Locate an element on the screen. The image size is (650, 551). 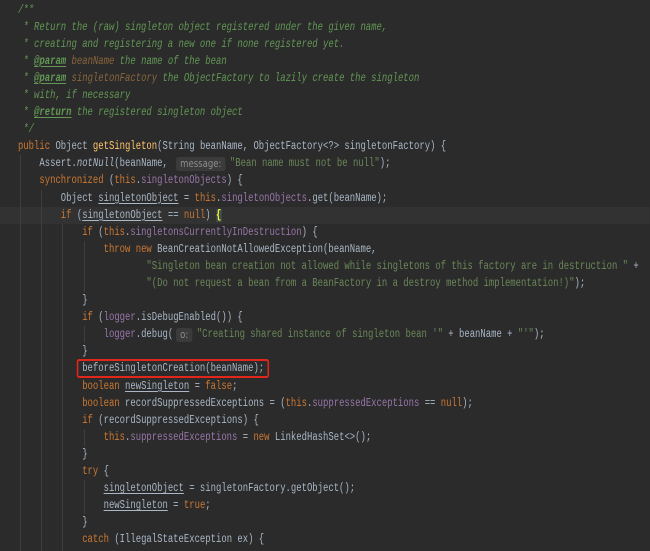
code-text: (recordSuppressedExceptions) { is located at coordinates (175, 420).